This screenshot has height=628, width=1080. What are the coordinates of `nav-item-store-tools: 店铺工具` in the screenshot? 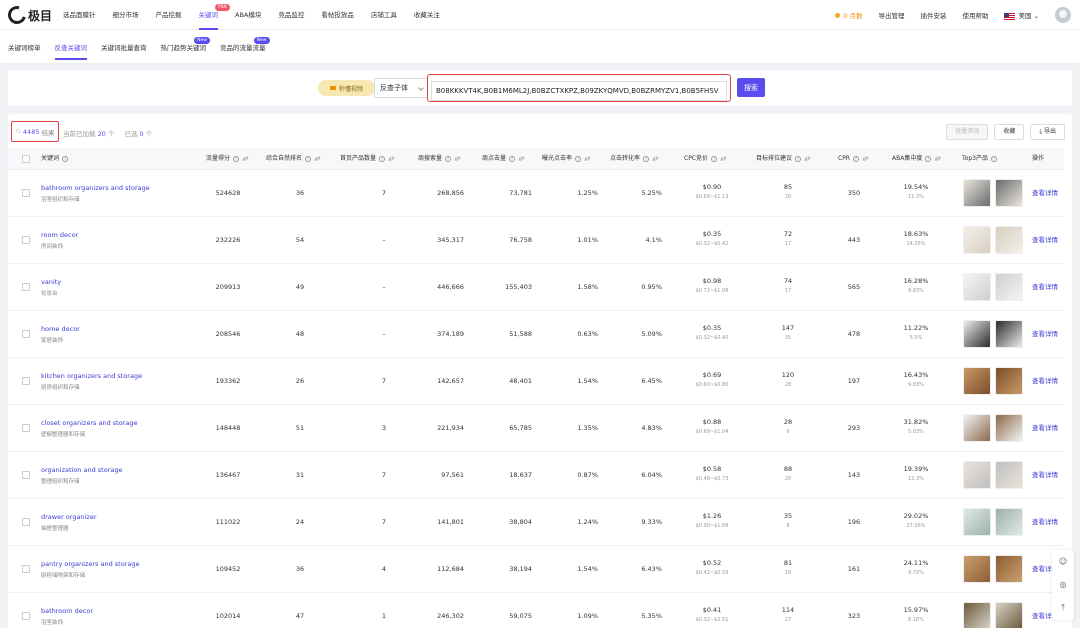 It's located at (384, 15).